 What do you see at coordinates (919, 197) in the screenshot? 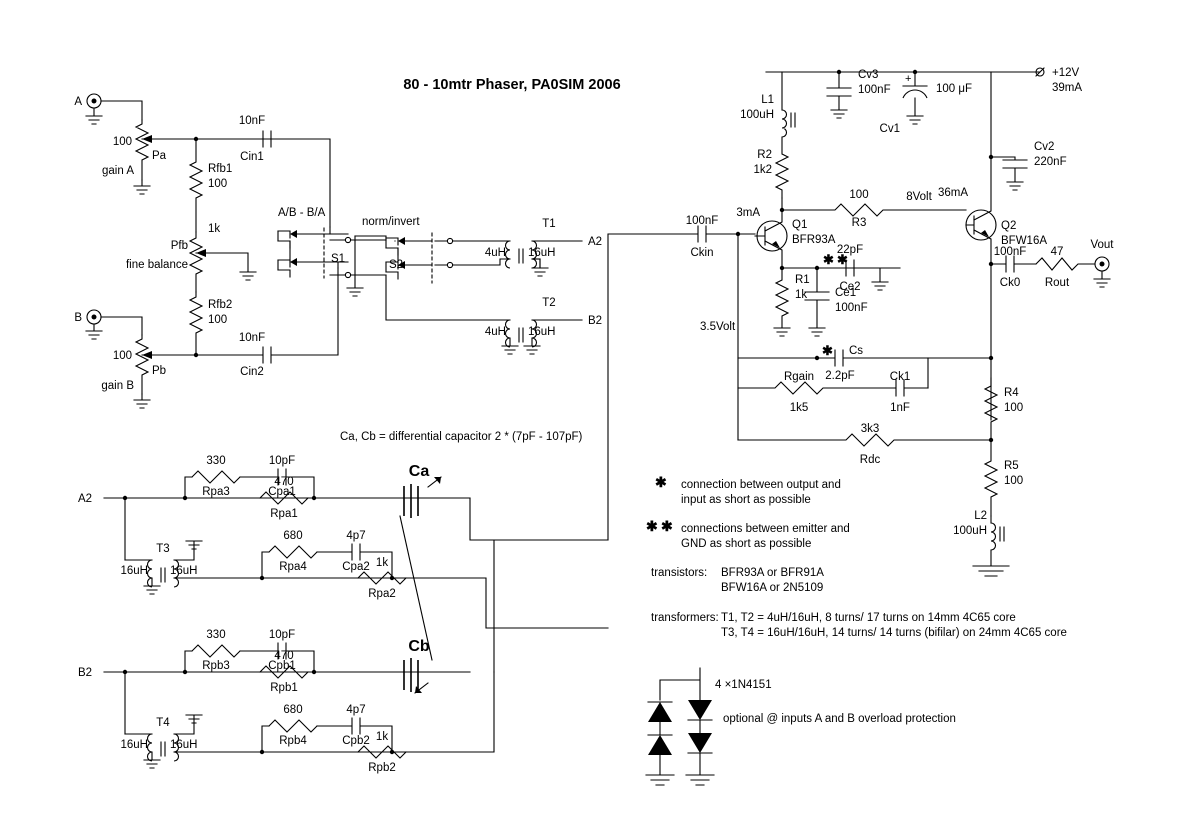
I see `node-8v-label: 8Volt` at bounding box center [919, 197].